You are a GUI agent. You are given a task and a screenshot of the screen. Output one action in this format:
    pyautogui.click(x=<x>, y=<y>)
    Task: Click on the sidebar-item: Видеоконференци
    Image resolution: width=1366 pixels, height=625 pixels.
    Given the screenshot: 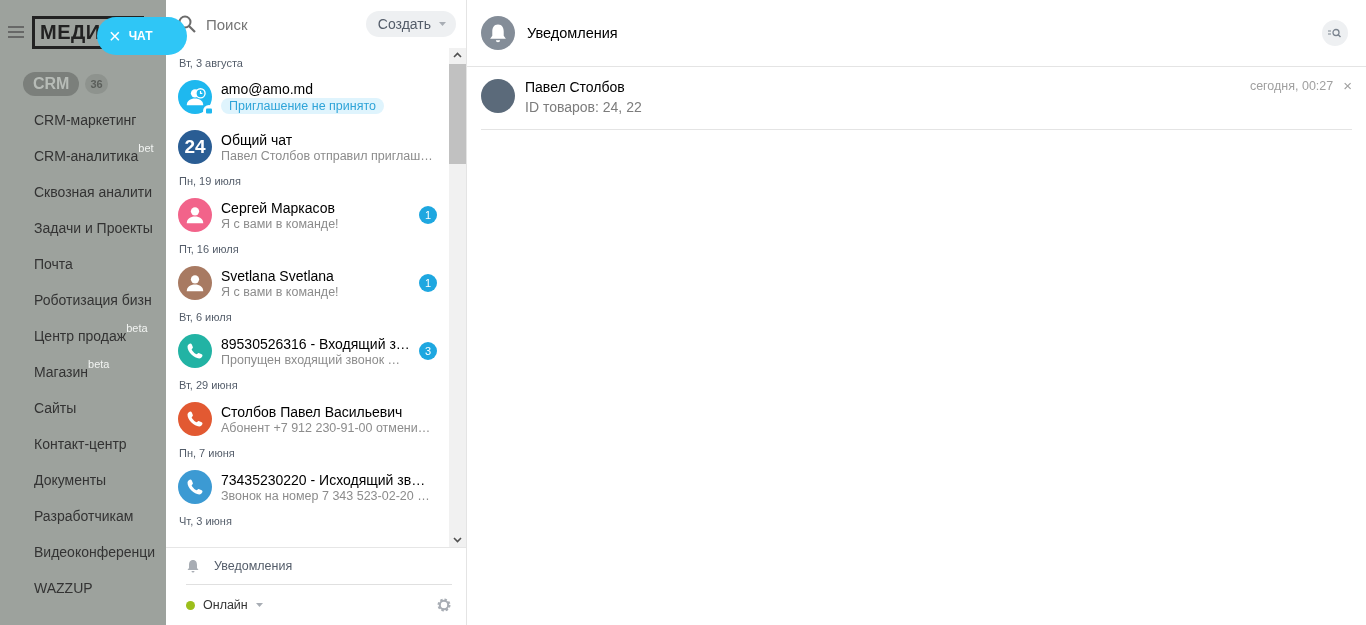 What is the action you would take?
    pyautogui.click(x=83, y=552)
    